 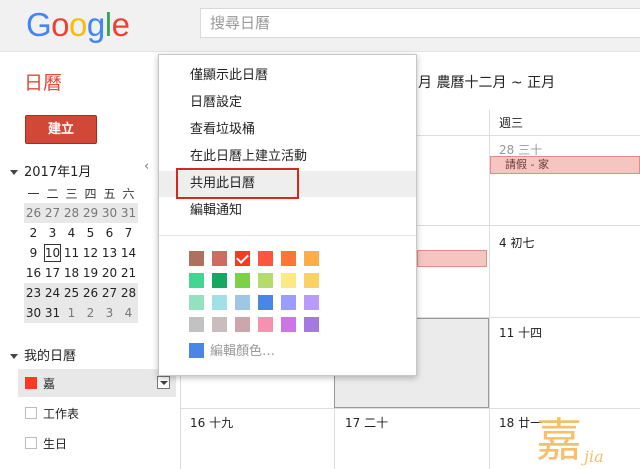 I want to click on prev-month-button: ‹, so click(x=146, y=166).